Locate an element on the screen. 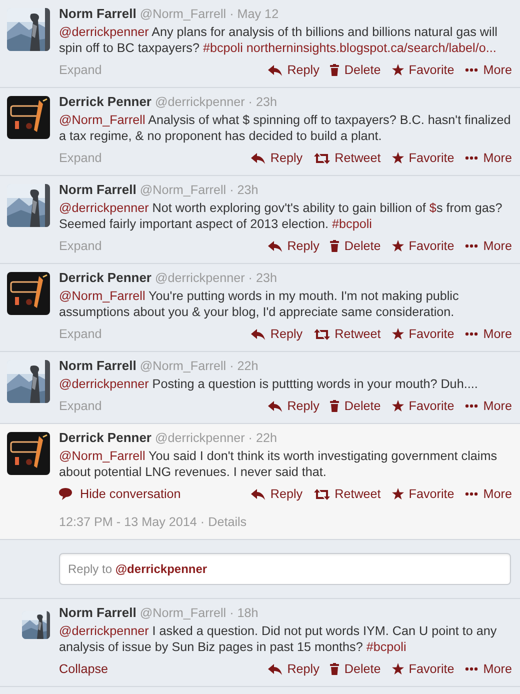  tweet-timestamp: 12:37 PM - 13 May 2014 · is located at coordinates (132, 522).